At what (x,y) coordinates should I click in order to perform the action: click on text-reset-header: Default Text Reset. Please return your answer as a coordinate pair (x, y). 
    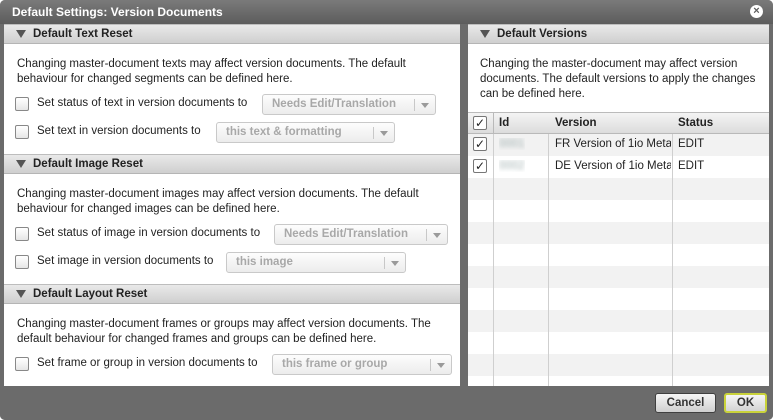
    Looking at the image, I should click on (232, 34).